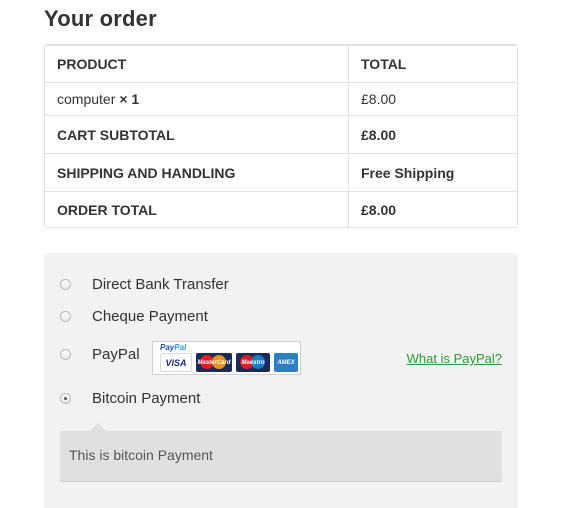 The width and height of the screenshot is (562, 508). What do you see at coordinates (281, 452) in the screenshot?
I see `payment-description-box: This is bitcoin Payment` at bounding box center [281, 452].